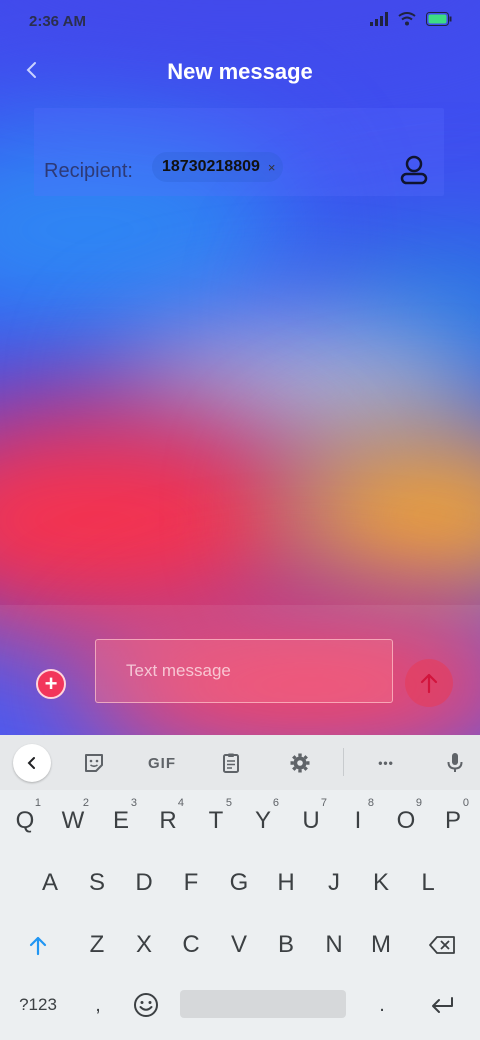 This screenshot has width=480, height=1040. I want to click on gif-button: GIF, so click(162, 763).